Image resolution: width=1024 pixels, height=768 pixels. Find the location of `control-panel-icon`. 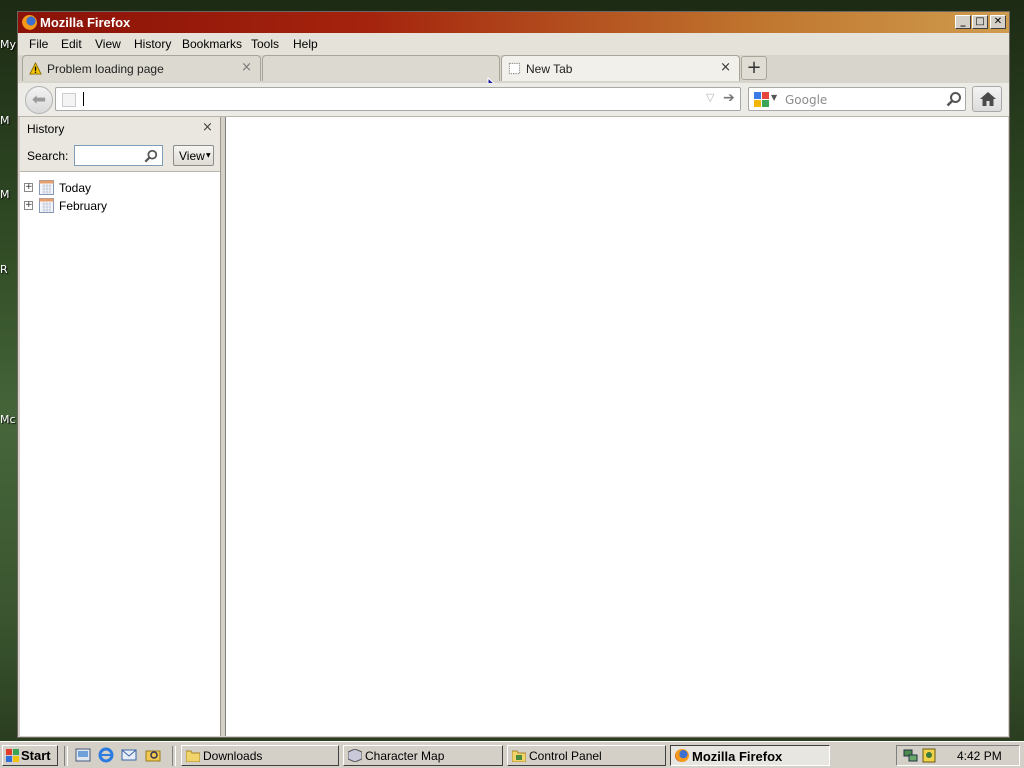

control-panel-icon is located at coordinates (519, 756).